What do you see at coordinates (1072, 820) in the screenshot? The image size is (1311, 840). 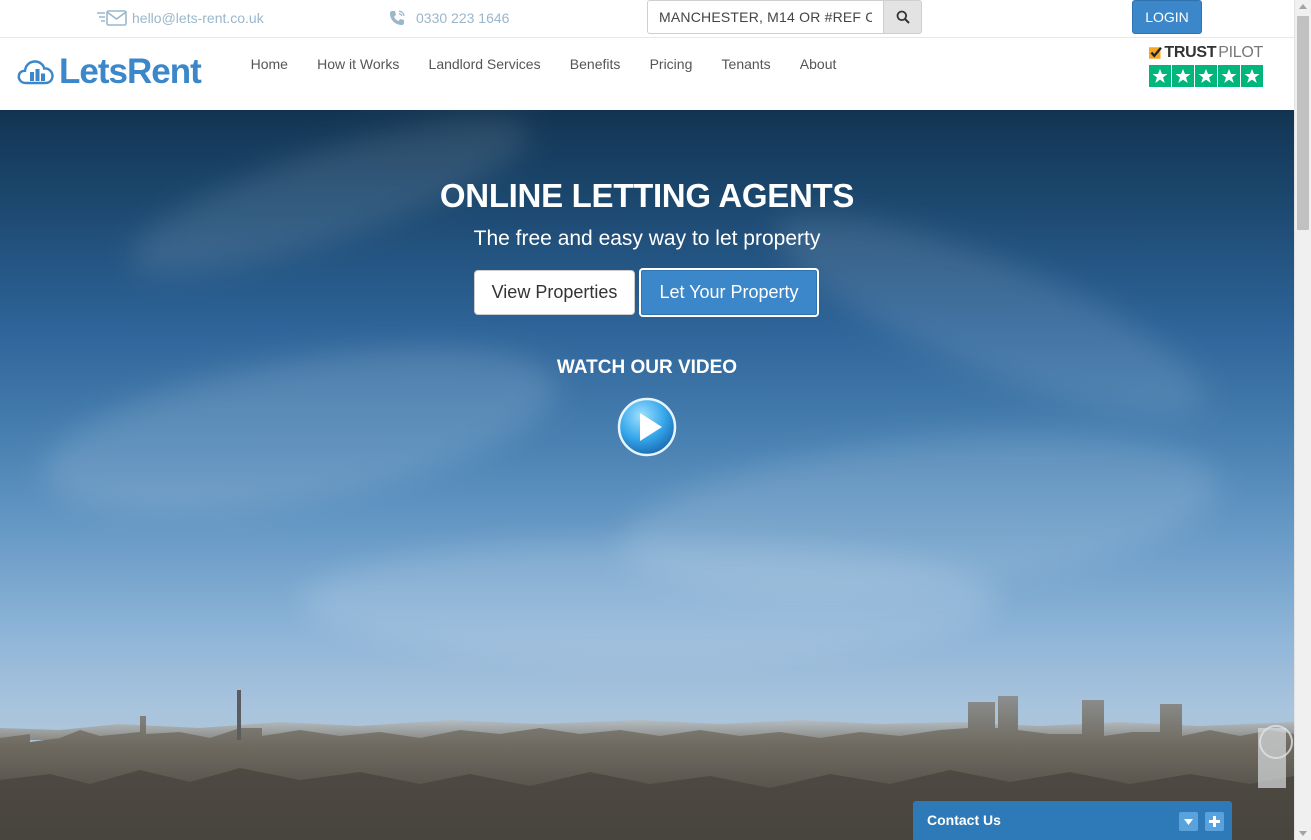 I see `contact-us-widget: Contact Us` at bounding box center [1072, 820].